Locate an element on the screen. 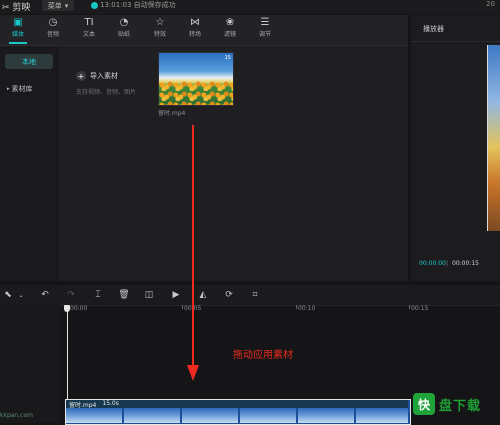 The image size is (500, 425). clip-name: 留时.mp4 is located at coordinates (83, 405).